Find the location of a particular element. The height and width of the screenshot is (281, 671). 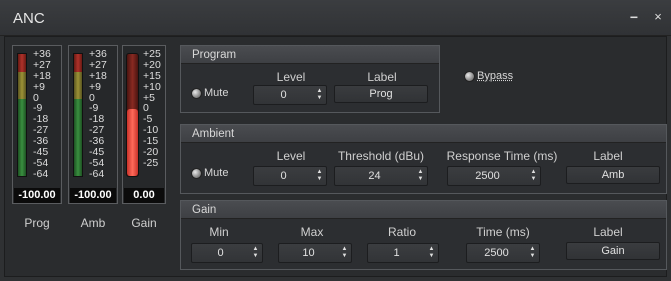

prog-meter-scale: +36 +27 +18 +9 0 -9 -18 -27 -36 -45 -54 -64 is located at coordinates (42, 114).